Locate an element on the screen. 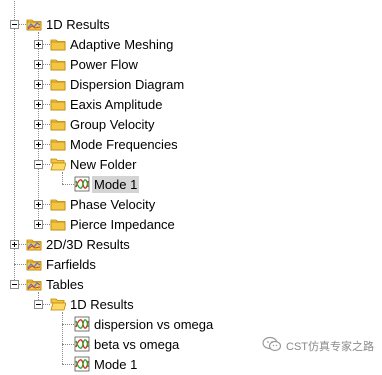 Image resolution: width=382 pixels, height=375 pixels. tree-item-label: Power Flow is located at coordinates (104, 64).